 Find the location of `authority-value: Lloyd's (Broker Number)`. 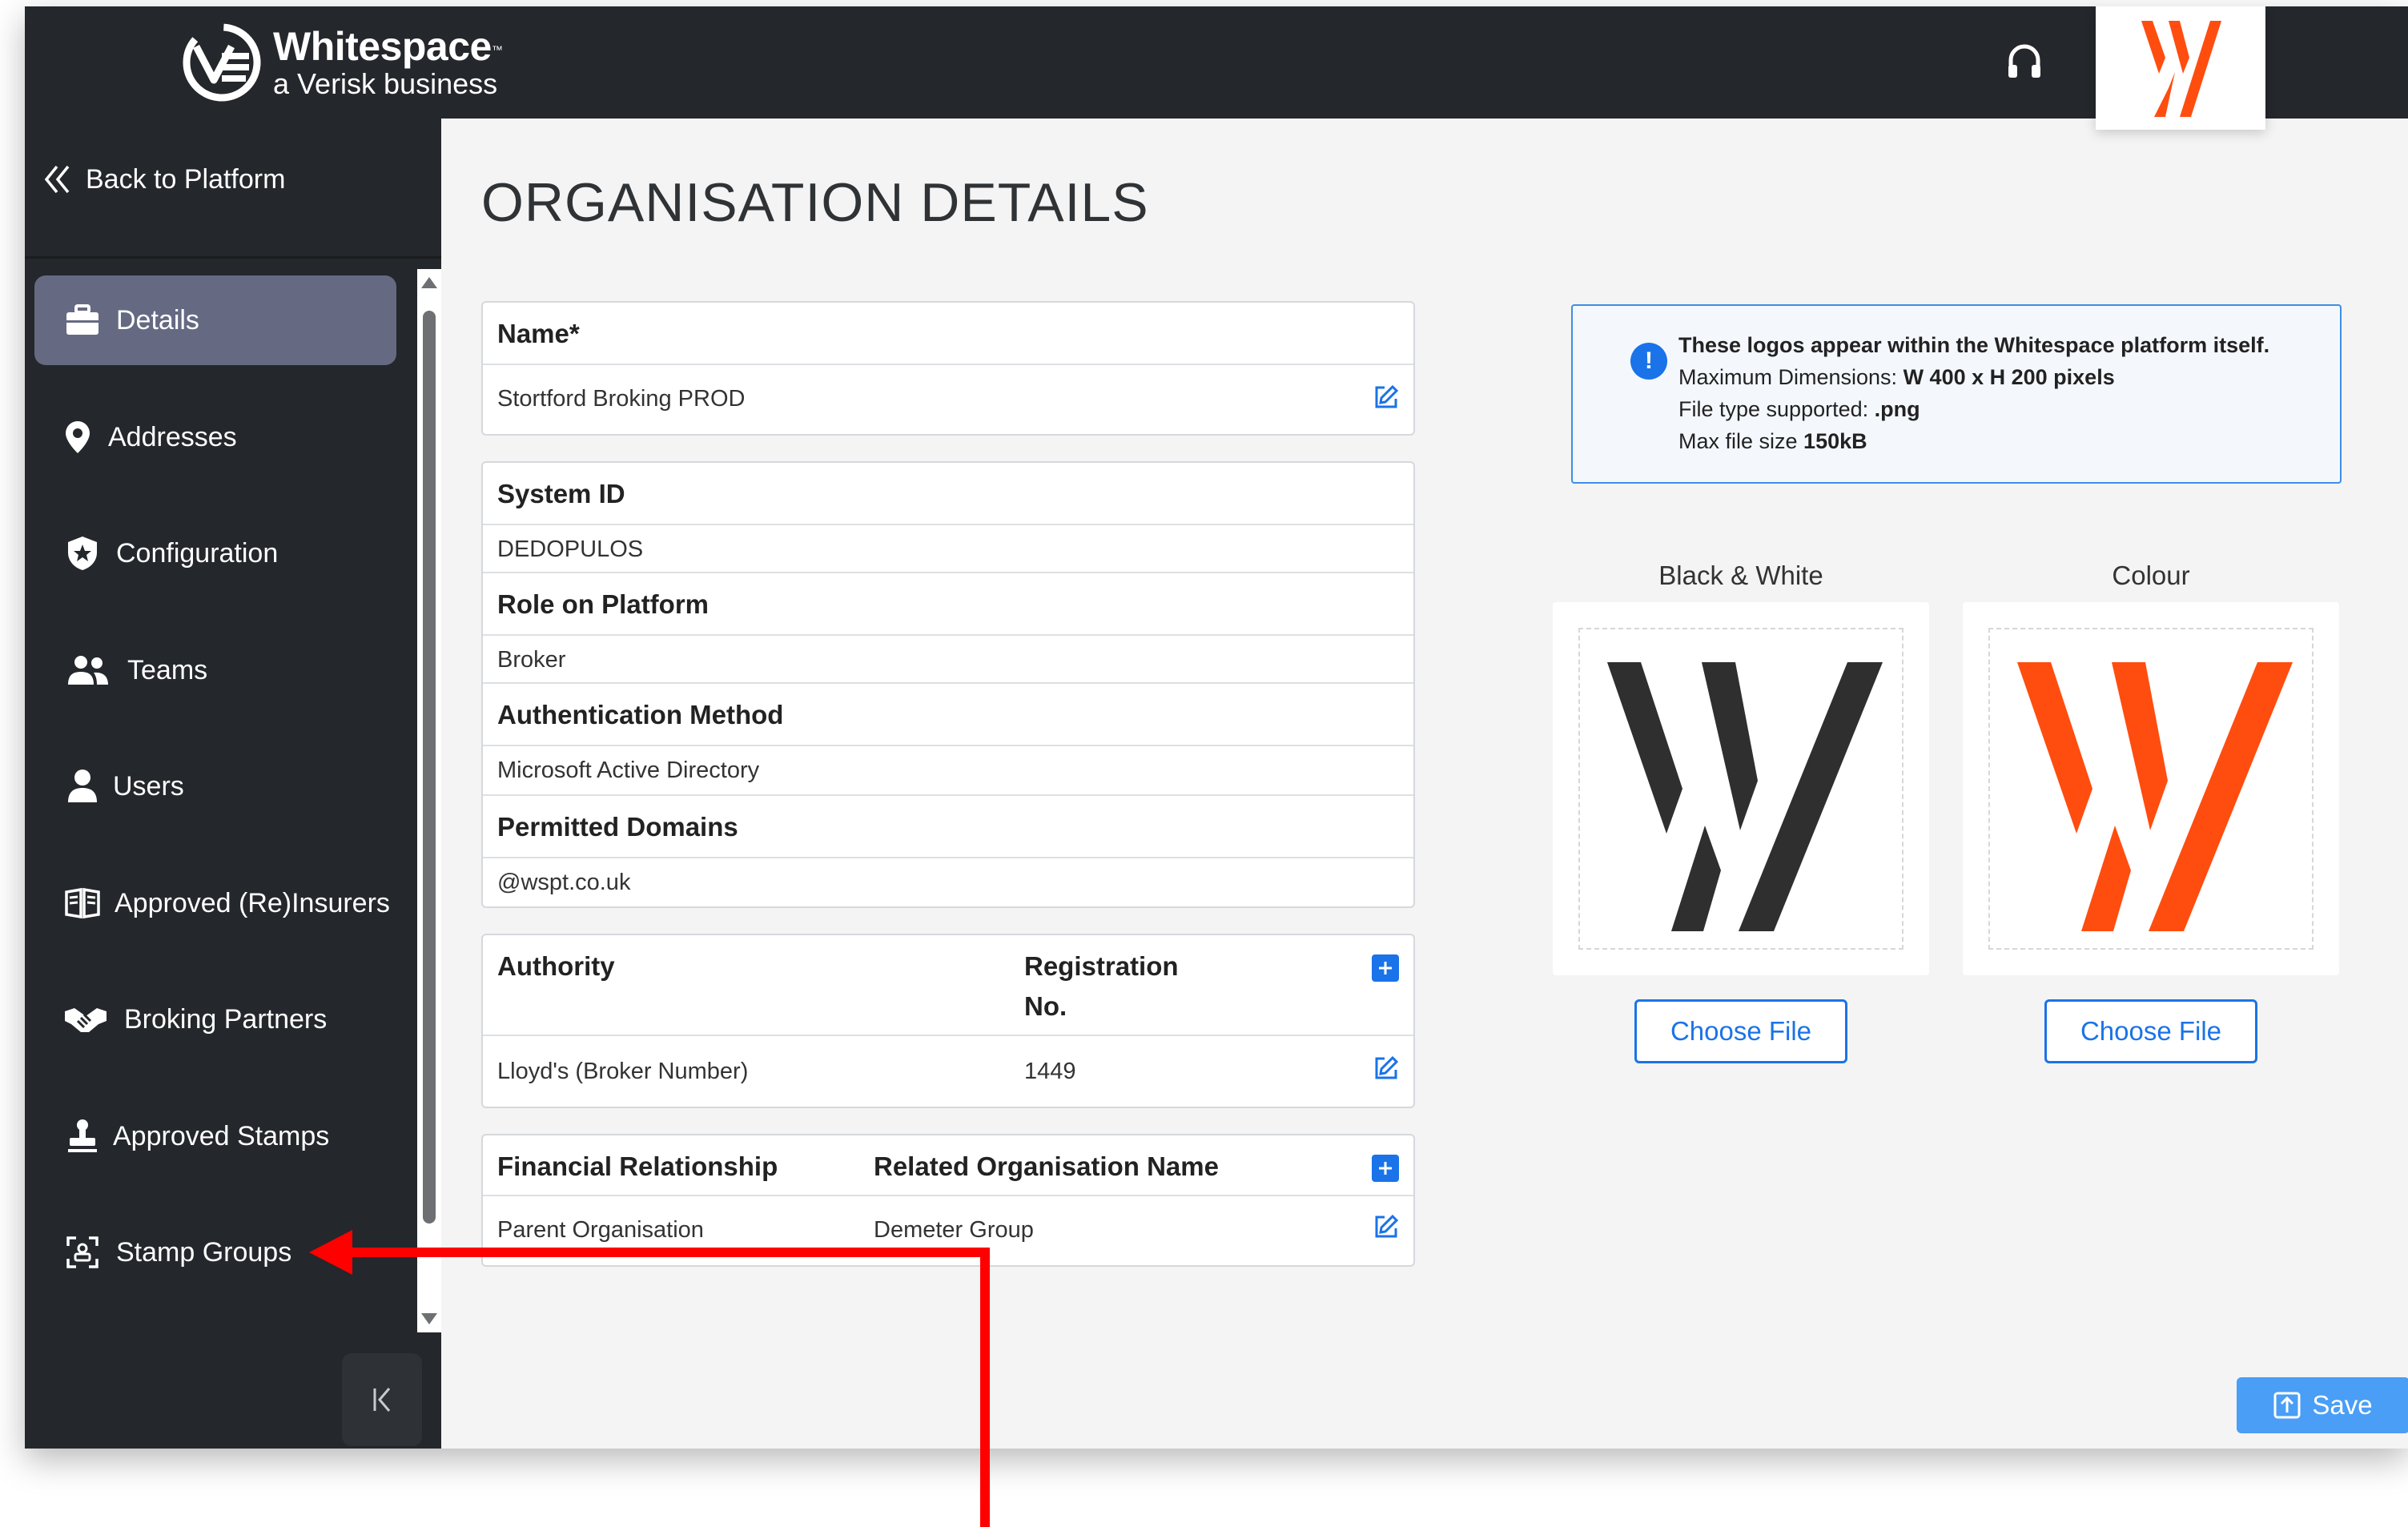

authority-value: Lloyd's (Broker Number) is located at coordinates (623, 1071).